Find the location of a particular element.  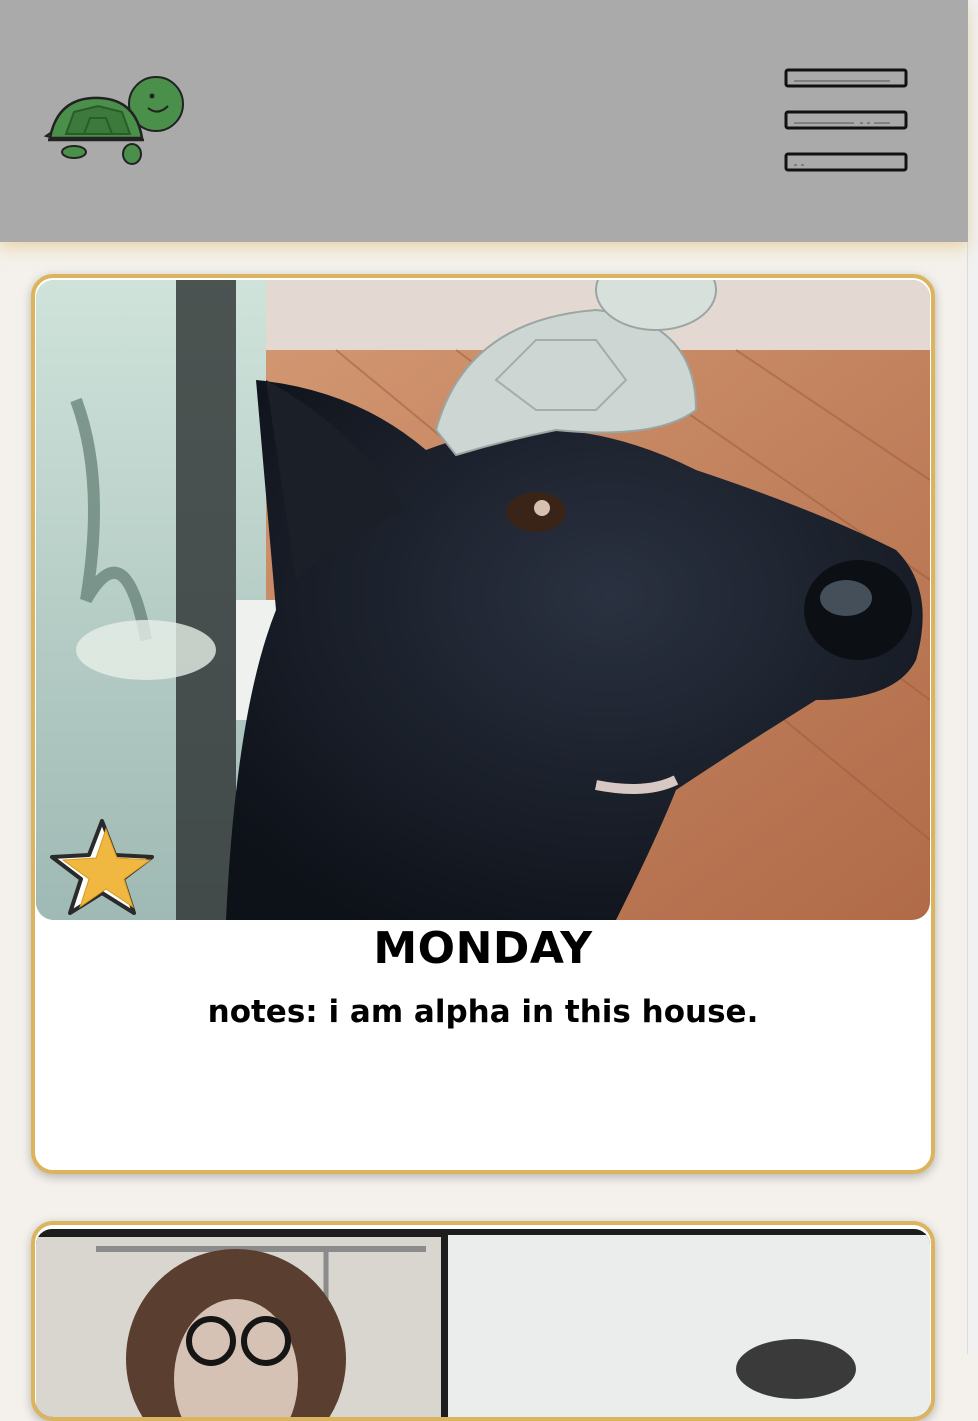

day-card is located at coordinates (483, 1321).